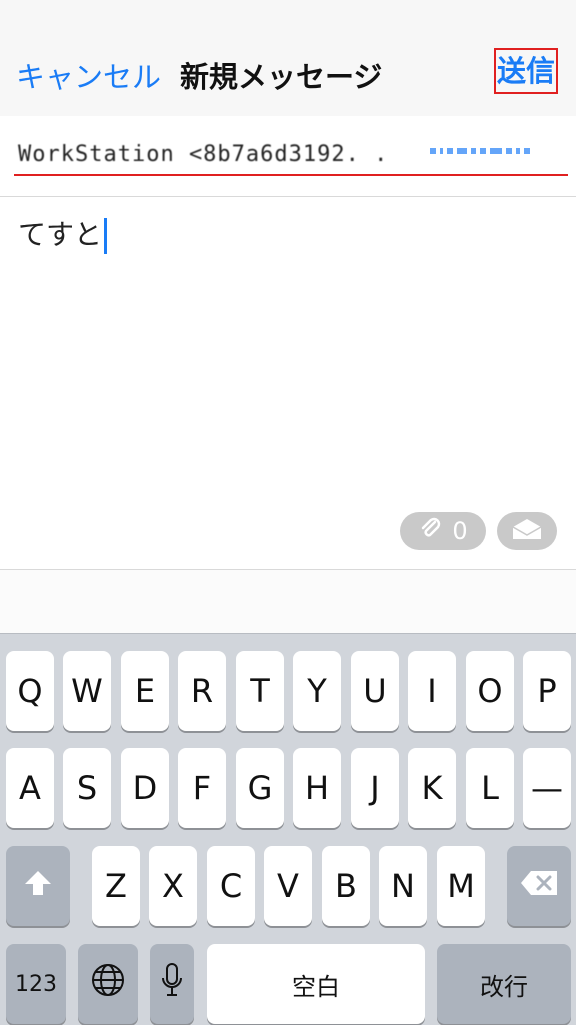  I want to click on key-d: D, so click(145, 788).